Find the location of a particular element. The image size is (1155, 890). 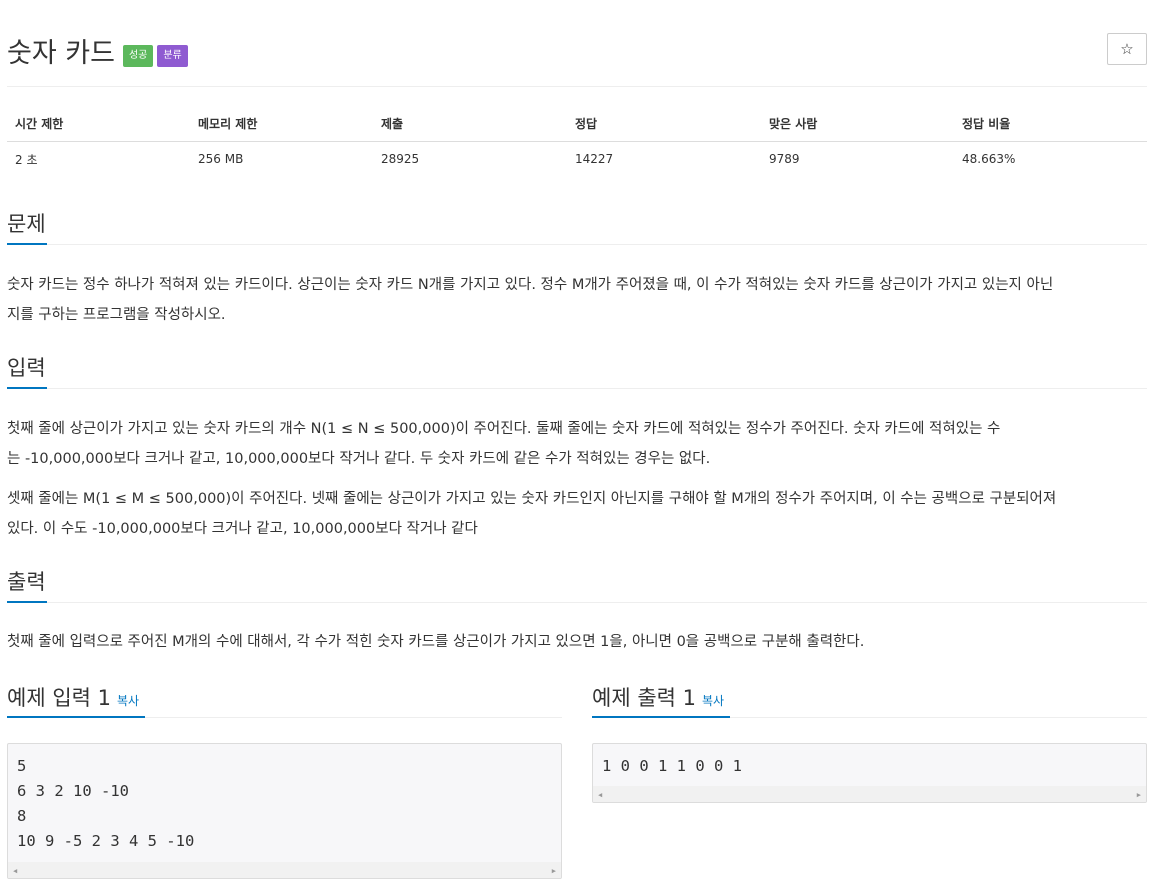

page-title: 숫자 카드 is located at coordinates (61, 53).